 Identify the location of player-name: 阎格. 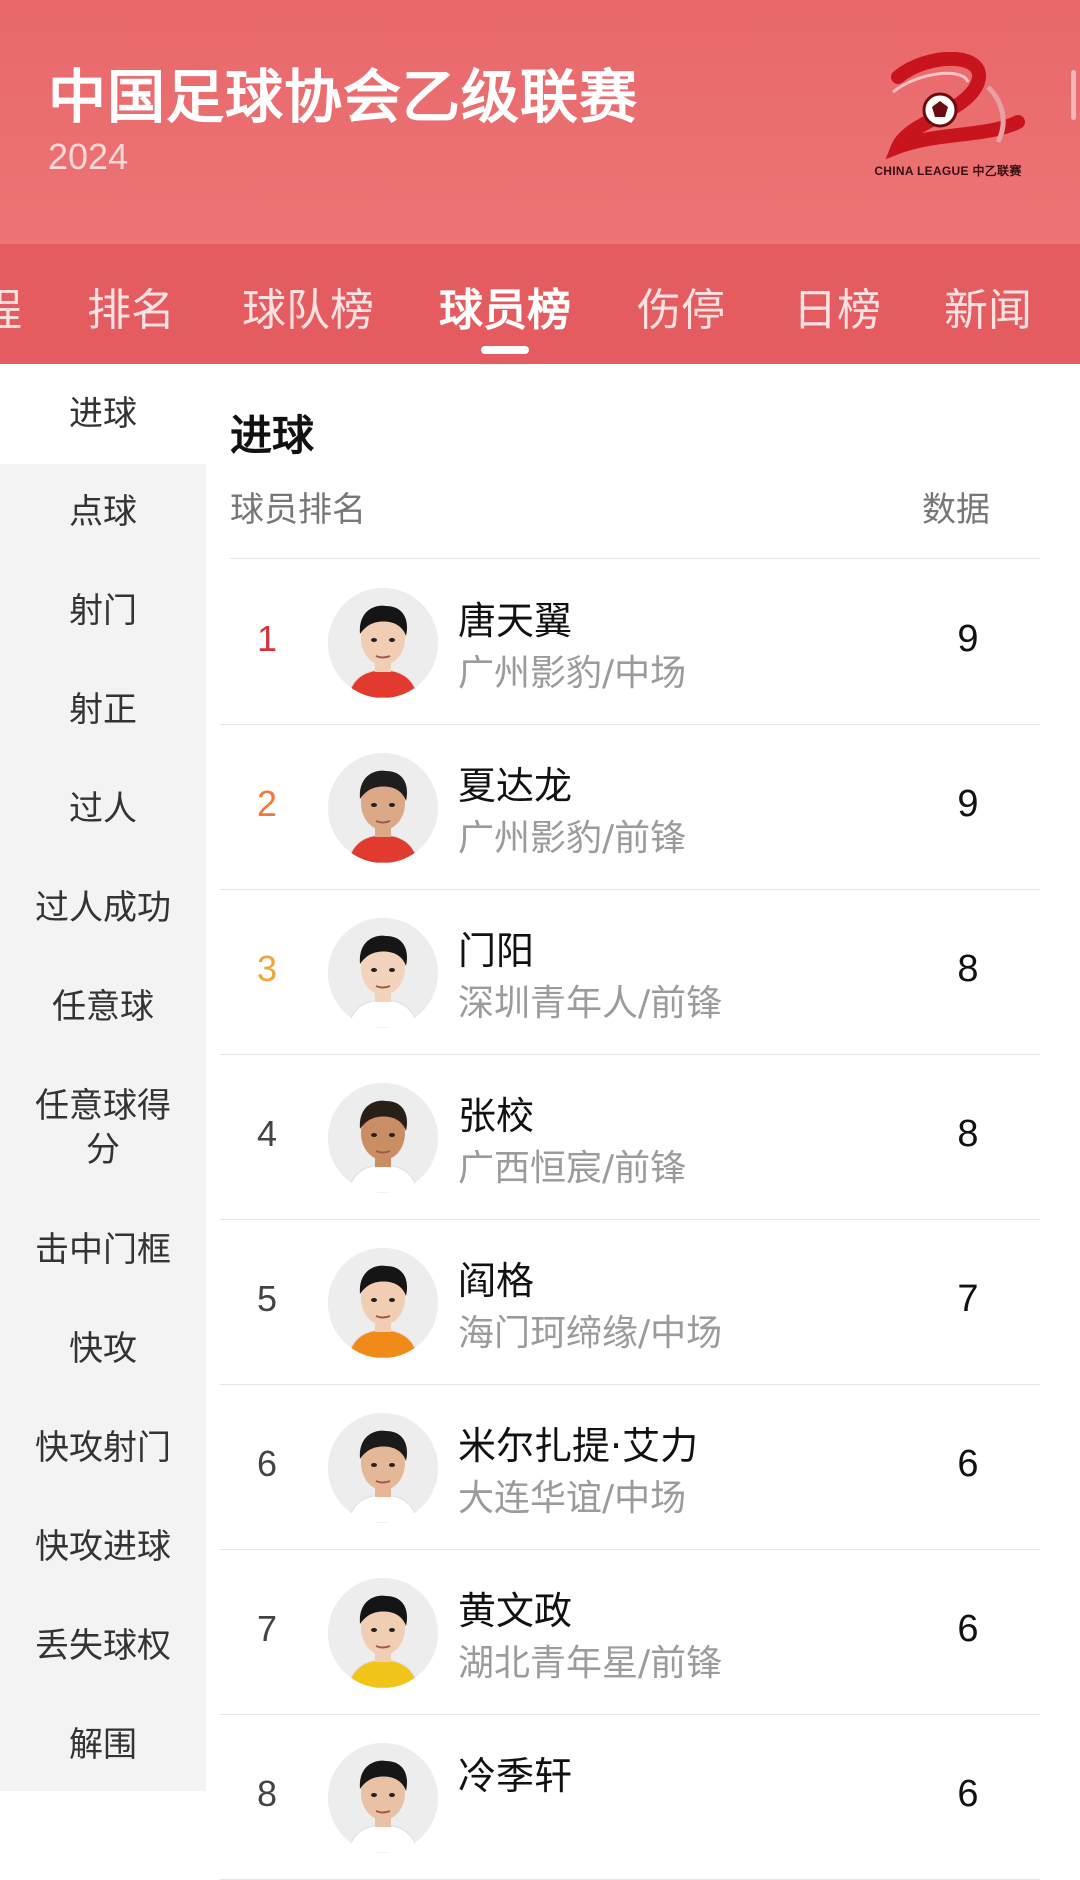
(496, 1281).